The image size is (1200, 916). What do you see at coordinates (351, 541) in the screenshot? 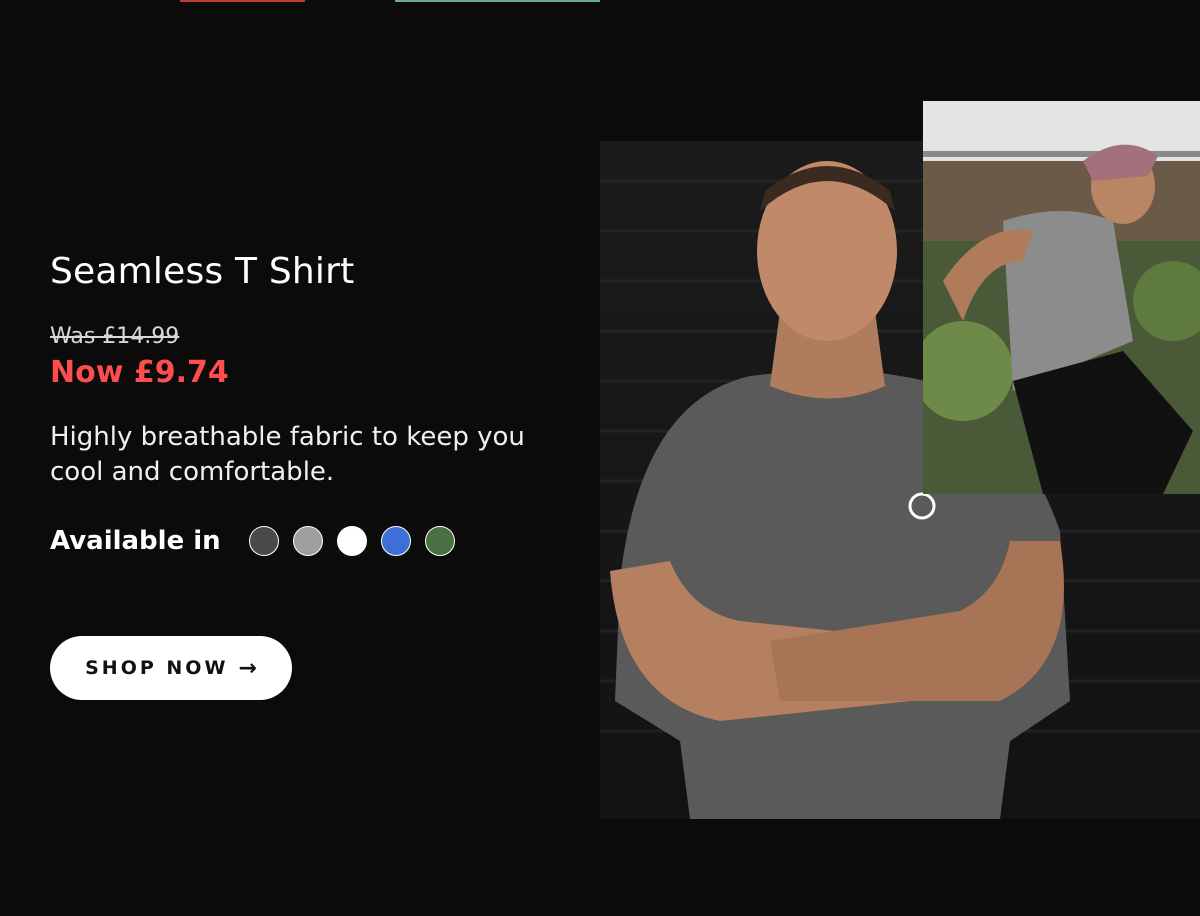
I see `swatch-white` at bounding box center [351, 541].